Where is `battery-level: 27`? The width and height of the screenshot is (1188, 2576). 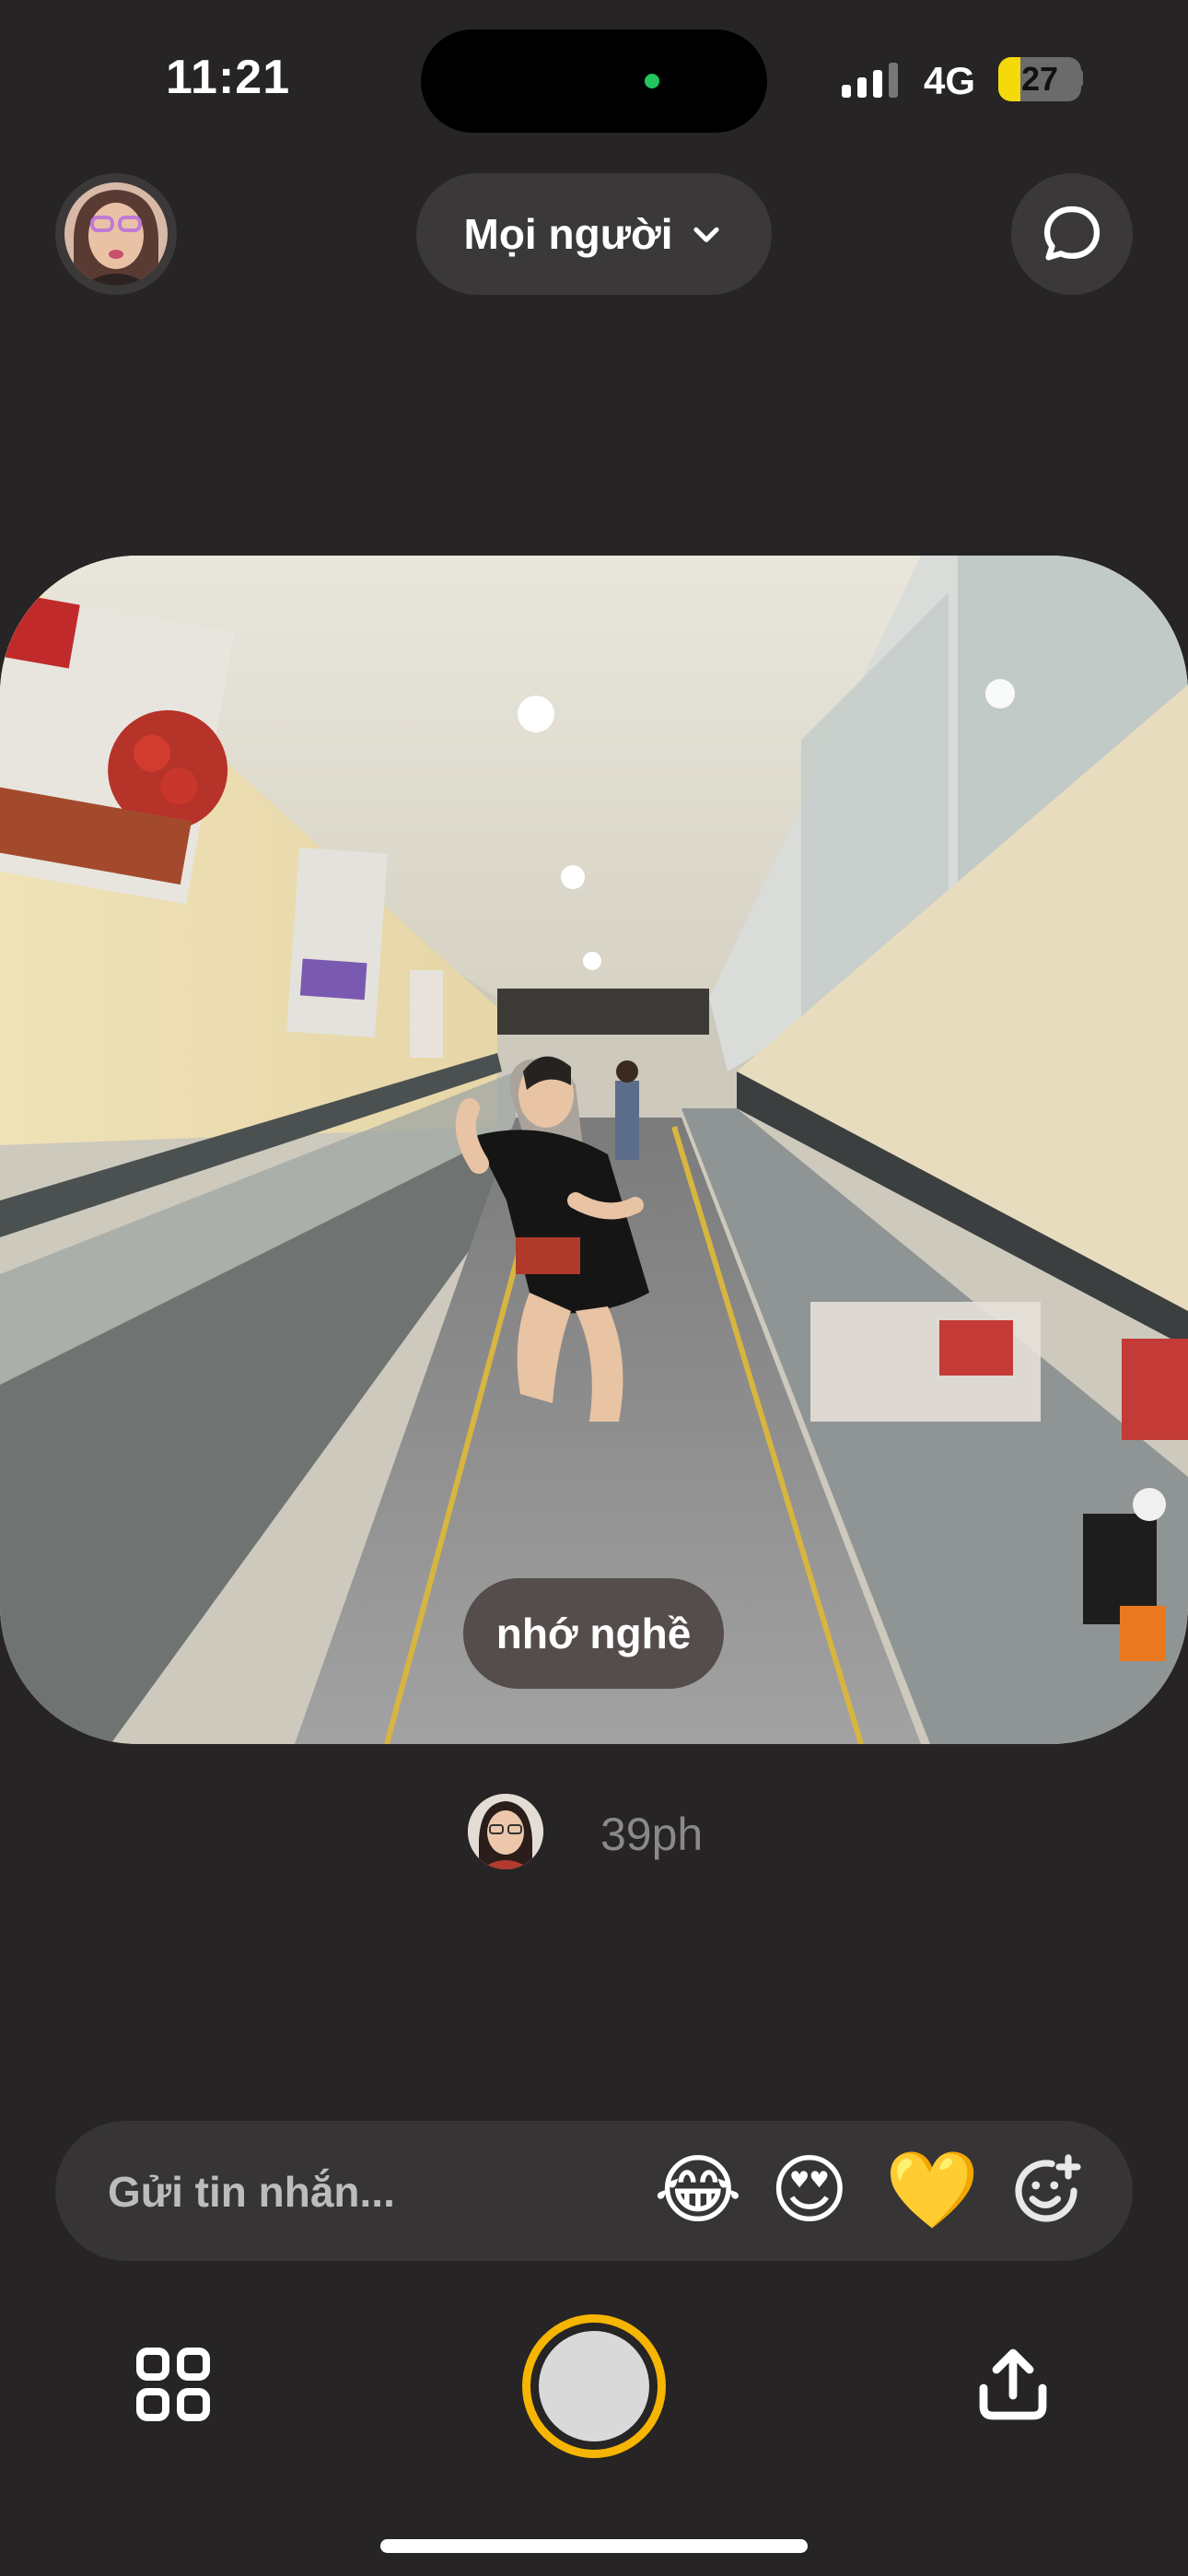
battery-level: 27 is located at coordinates (1039, 79).